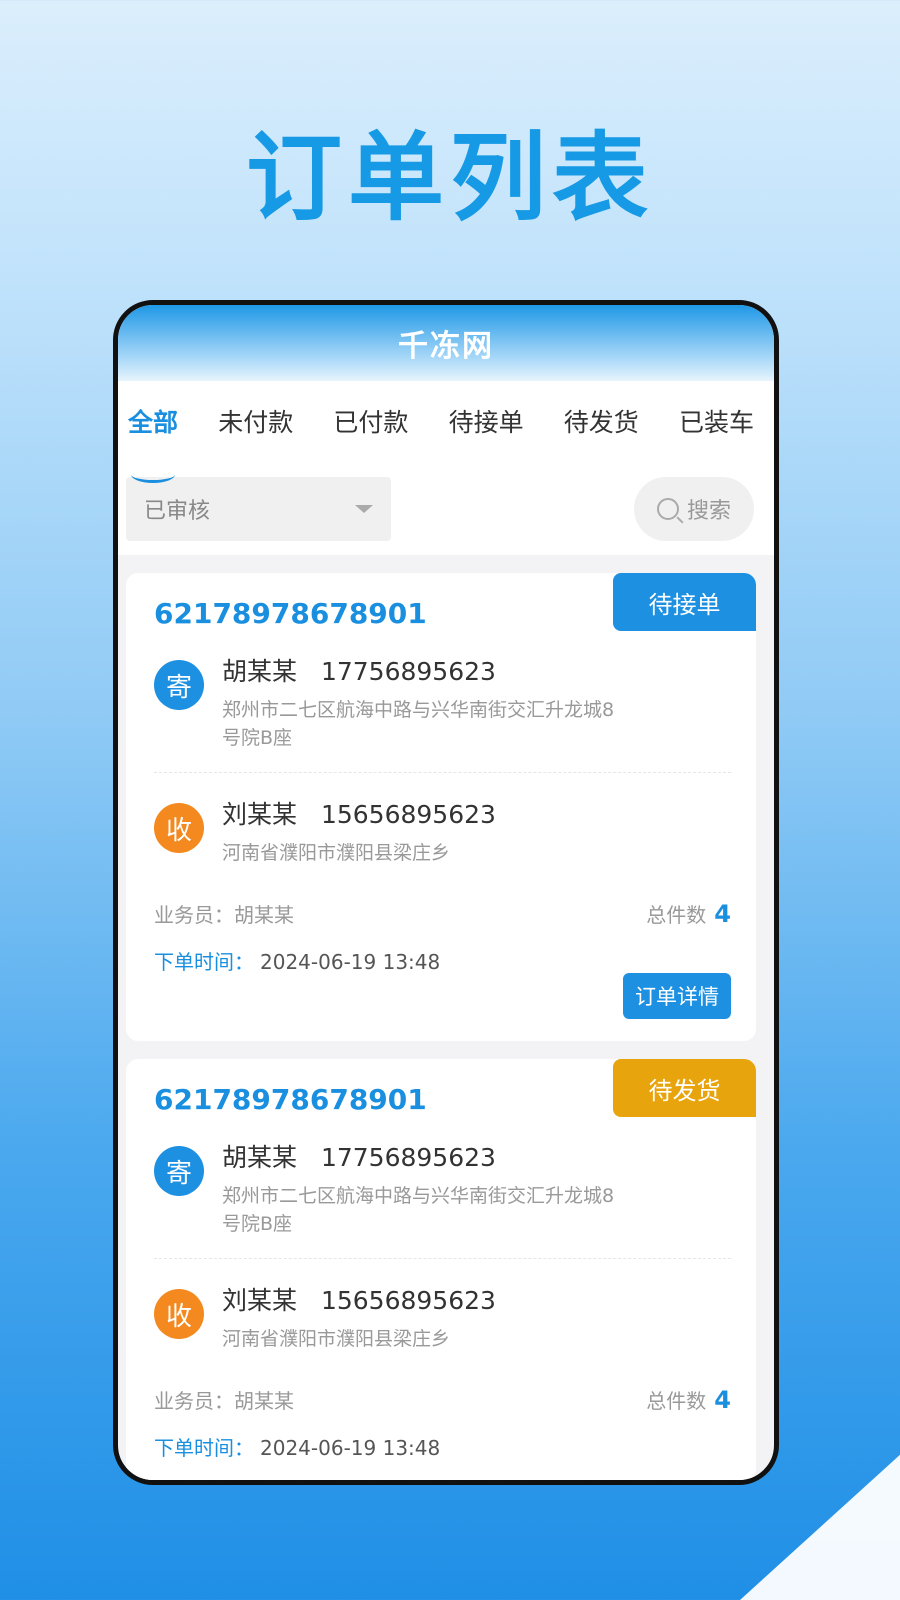 Image resolution: width=900 pixels, height=1600 pixels. What do you see at coordinates (684, 602) in the screenshot?
I see `status-badge: 待接单` at bounding box center [684, 602].